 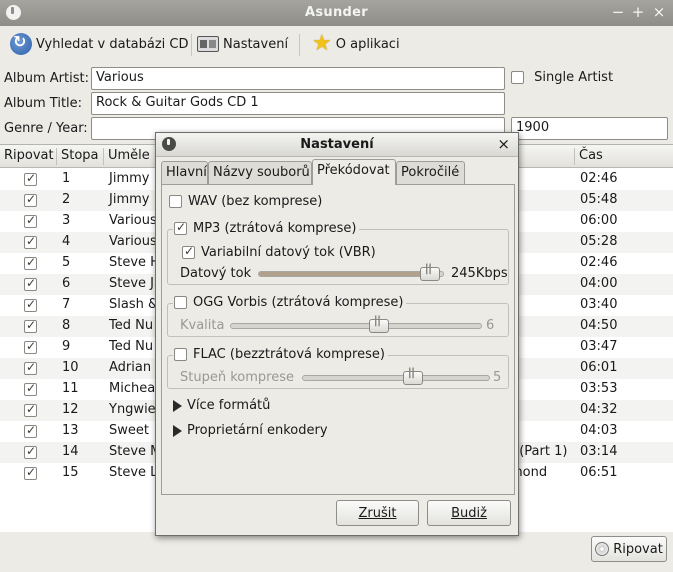 What do you see at coordinates (336, 12) in the screenshot?
I see `window-title: Asunder` at bounding box center [336, 12].